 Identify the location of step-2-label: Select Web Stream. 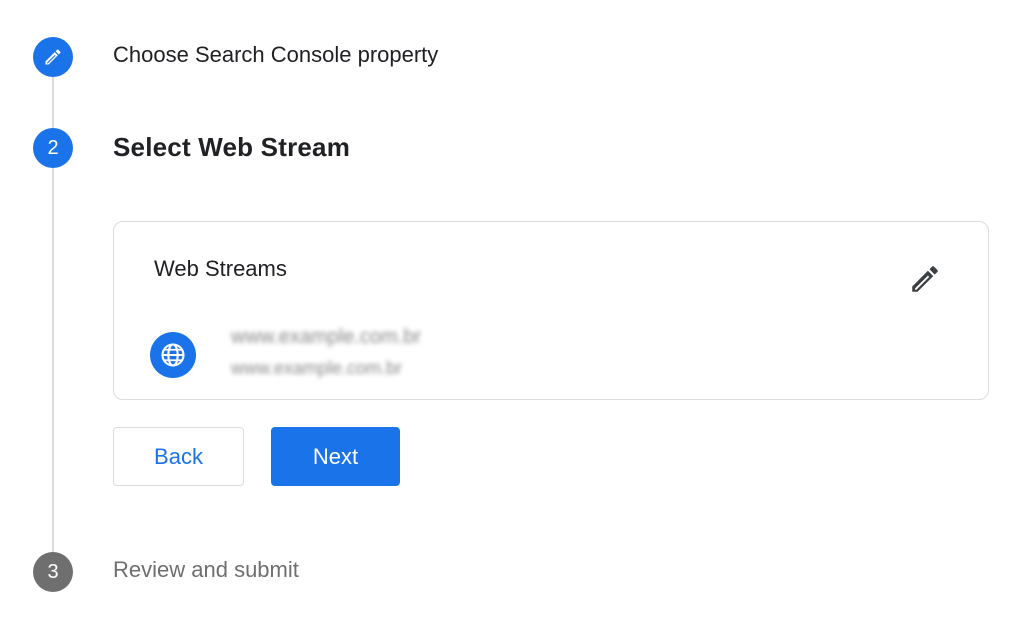
(232, 147).